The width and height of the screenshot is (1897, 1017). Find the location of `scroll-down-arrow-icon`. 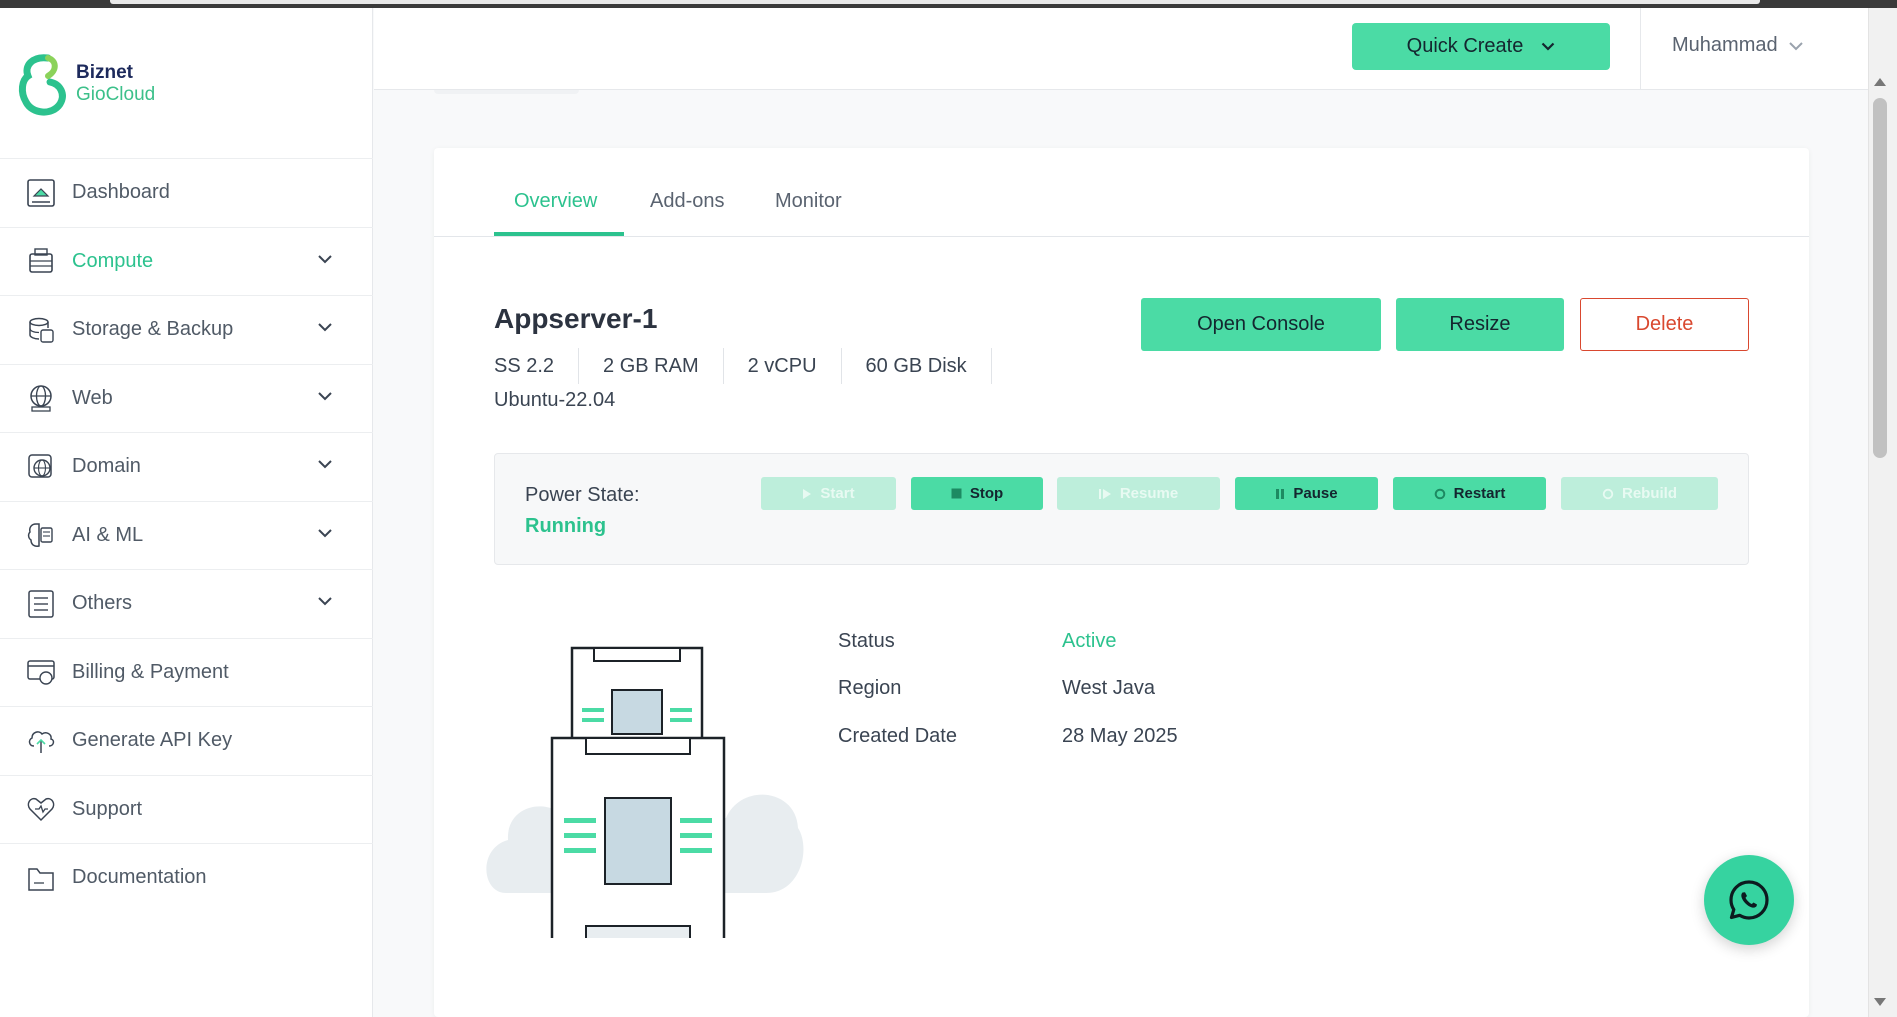

scroll-down-arrow-icon is located at coordinates (1880, 1002).